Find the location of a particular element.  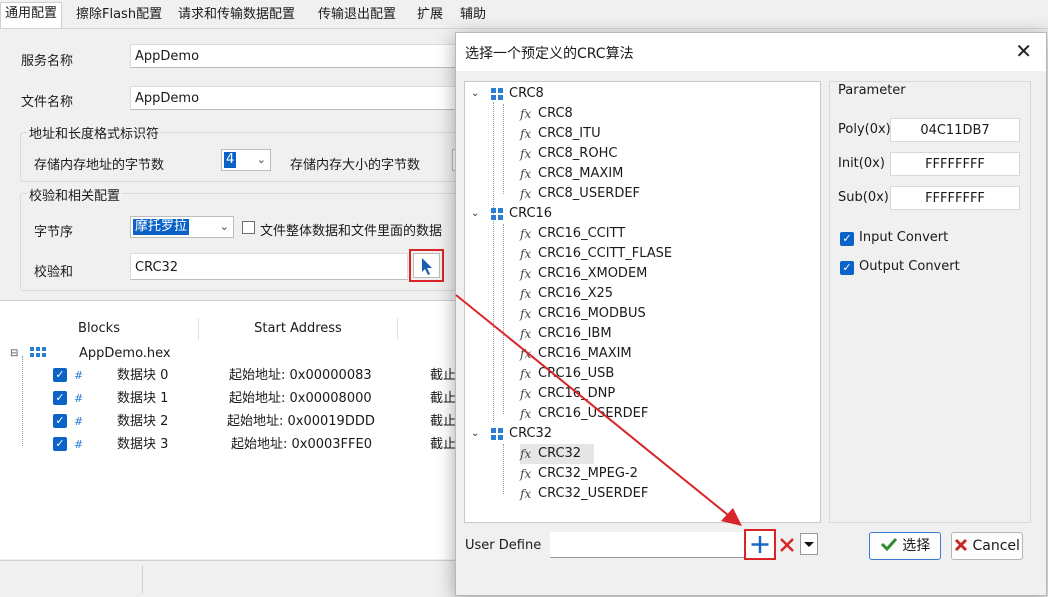

table-row: ✓ # 数据块 1 起始地址: 0x00008000 截止 is located at coordinates (230, 398).